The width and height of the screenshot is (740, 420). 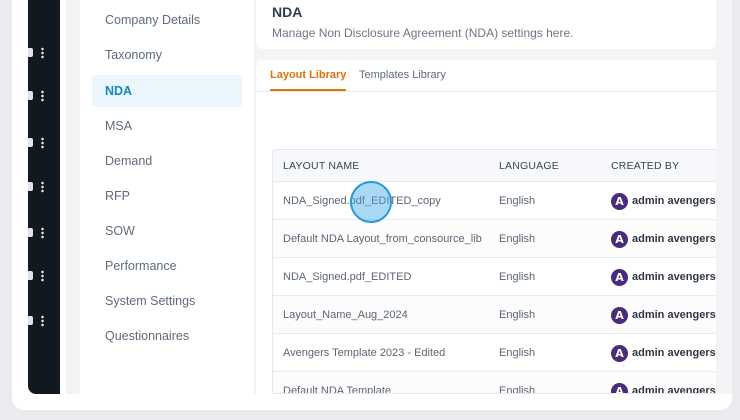 I want to click on library-tabs: Layout Library Templates Library, so click(x=486, y=76).